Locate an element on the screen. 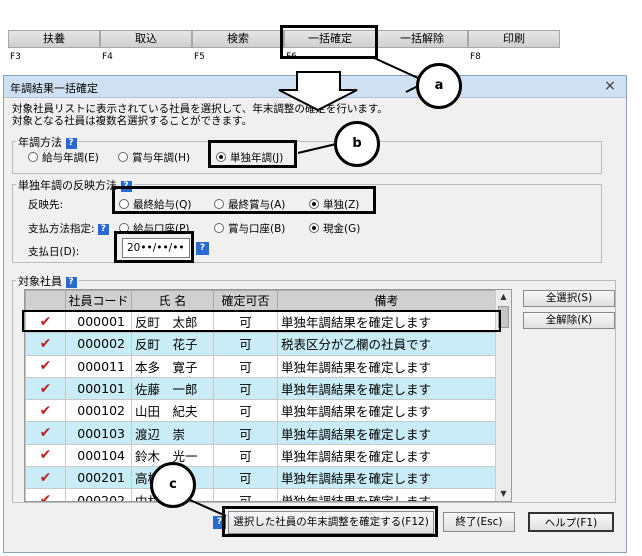  callout-line-a1 is located at coordinates (395, 67).